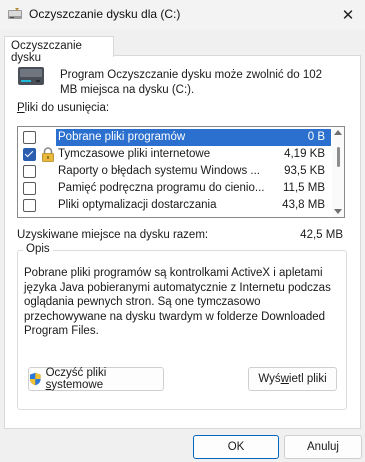 The height and width of the screenshot is (462, 365). I want to click on item-name: Pliki optymalizacji dostarczania, so click(137, 205).